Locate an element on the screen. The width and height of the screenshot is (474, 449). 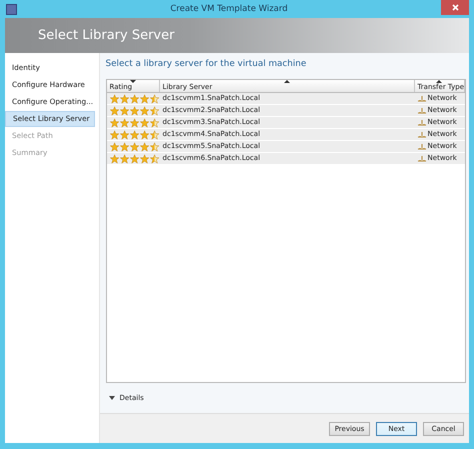
section-heading: Select a library server for the virtual machine is located at coordinates (207, 64).